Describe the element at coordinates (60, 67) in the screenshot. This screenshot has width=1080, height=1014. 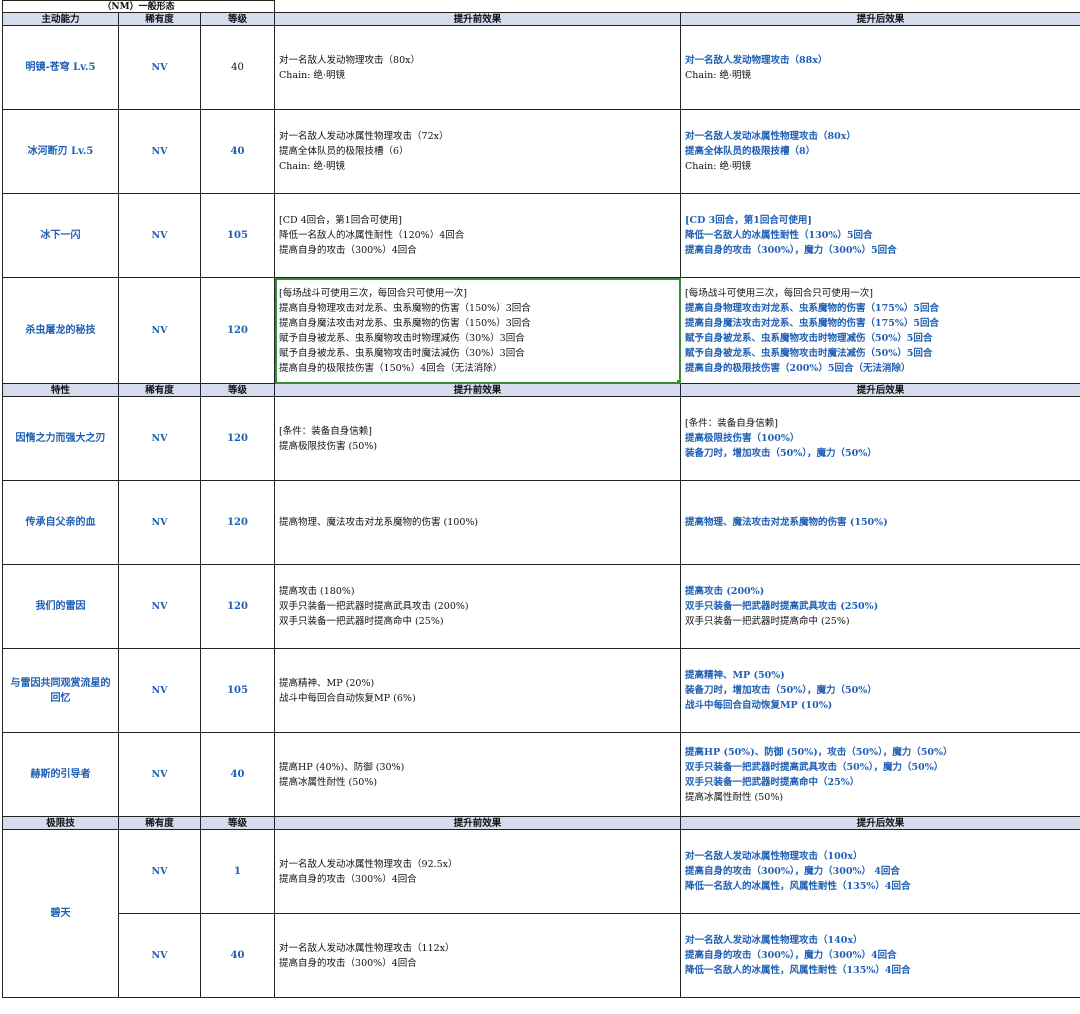
I see `skill-name: 明镜-苍穹 Lv.5` at that location.